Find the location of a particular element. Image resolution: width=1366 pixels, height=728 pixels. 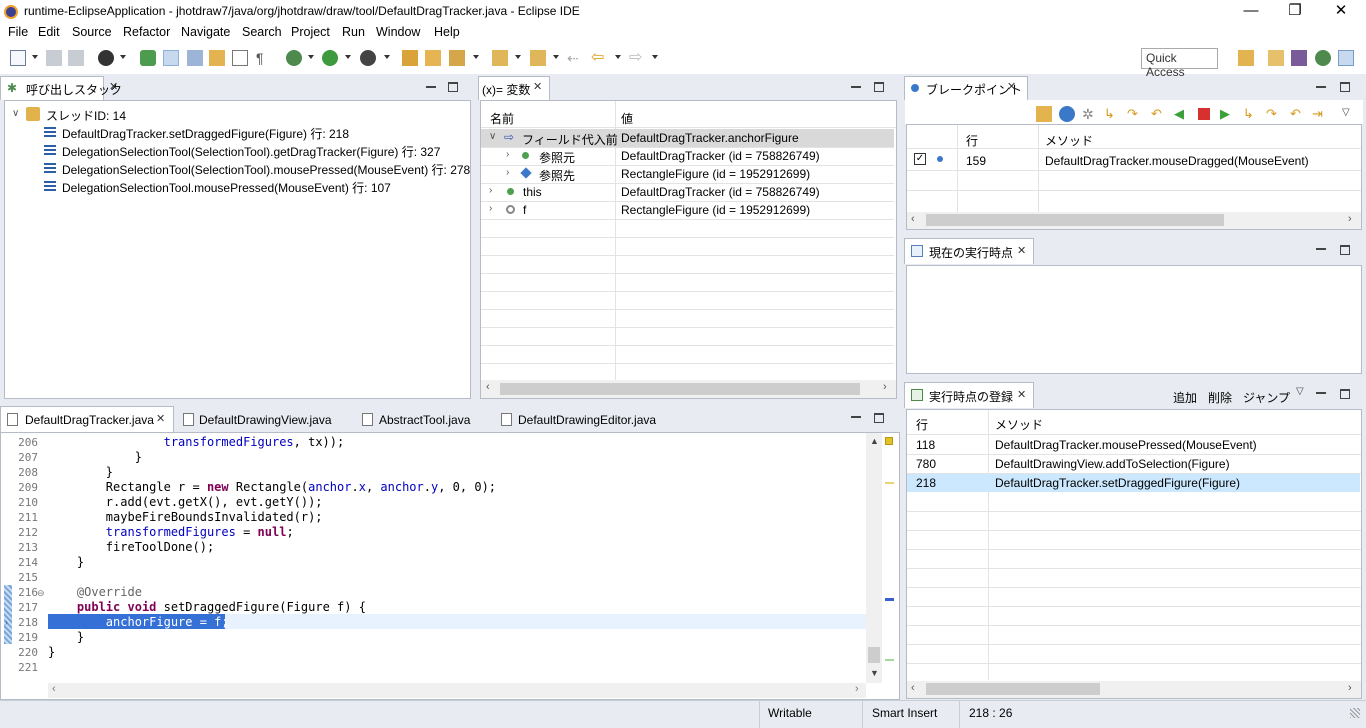

save-all-icon is located at coordinates (76, 58).